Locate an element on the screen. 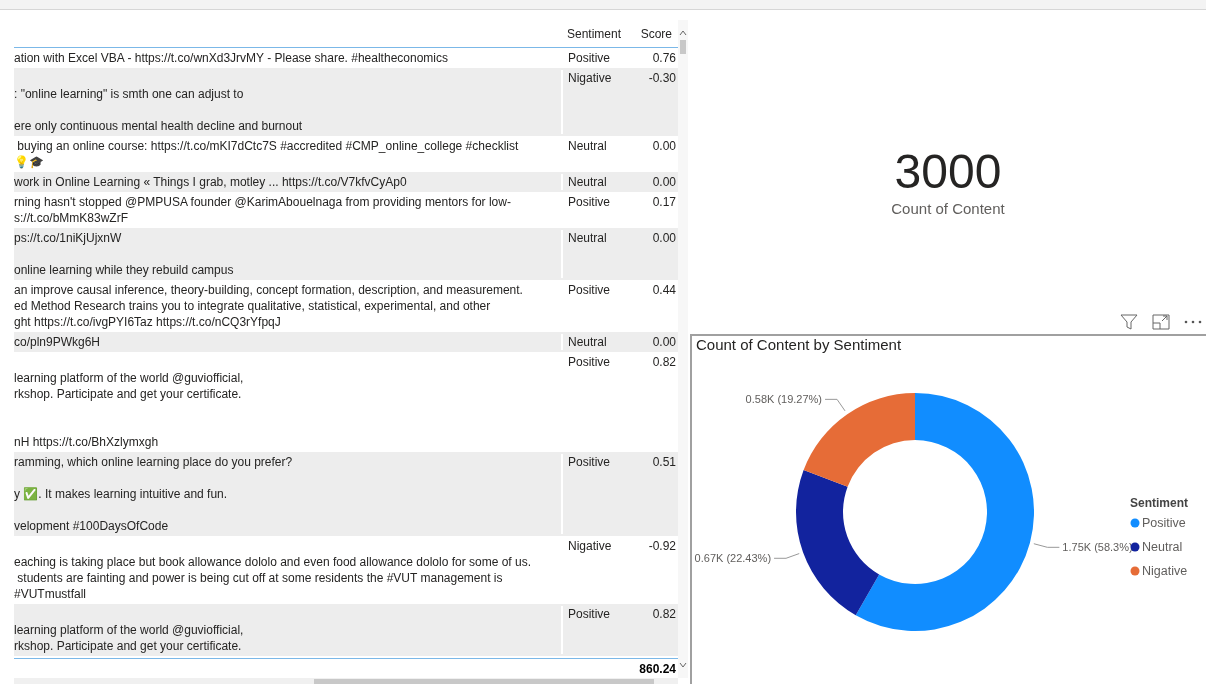  scroll-down-icon is located at coordinates (683, 665).